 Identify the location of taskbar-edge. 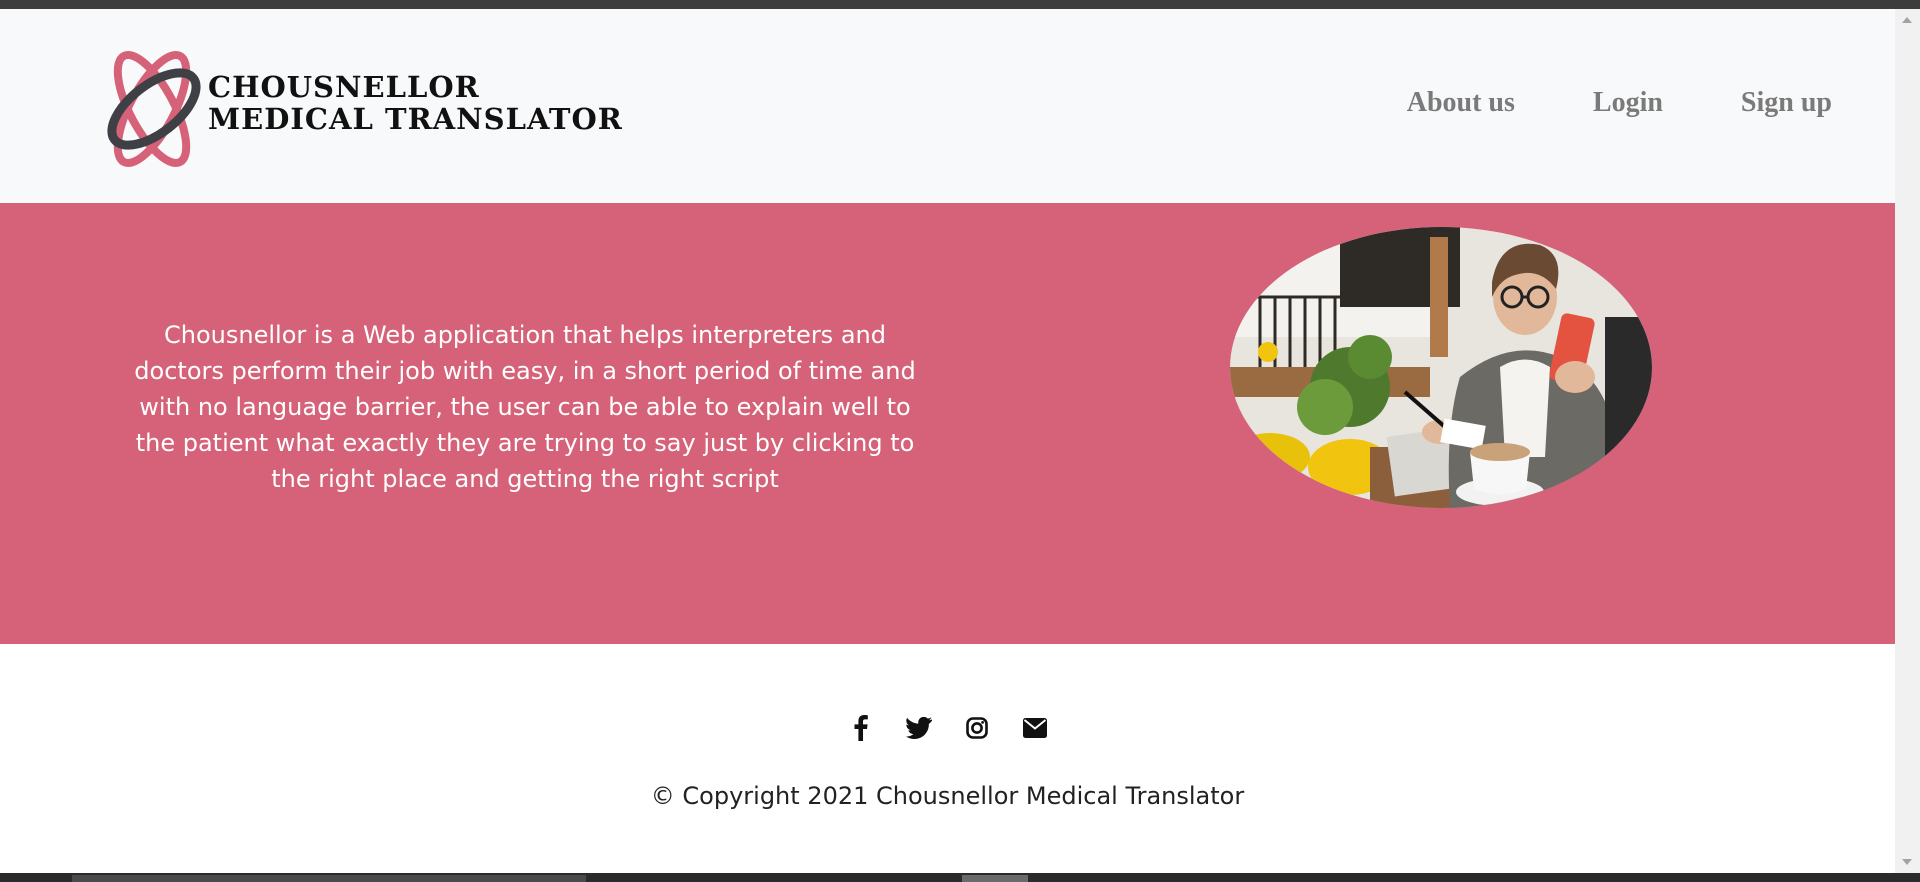
(960, 877).